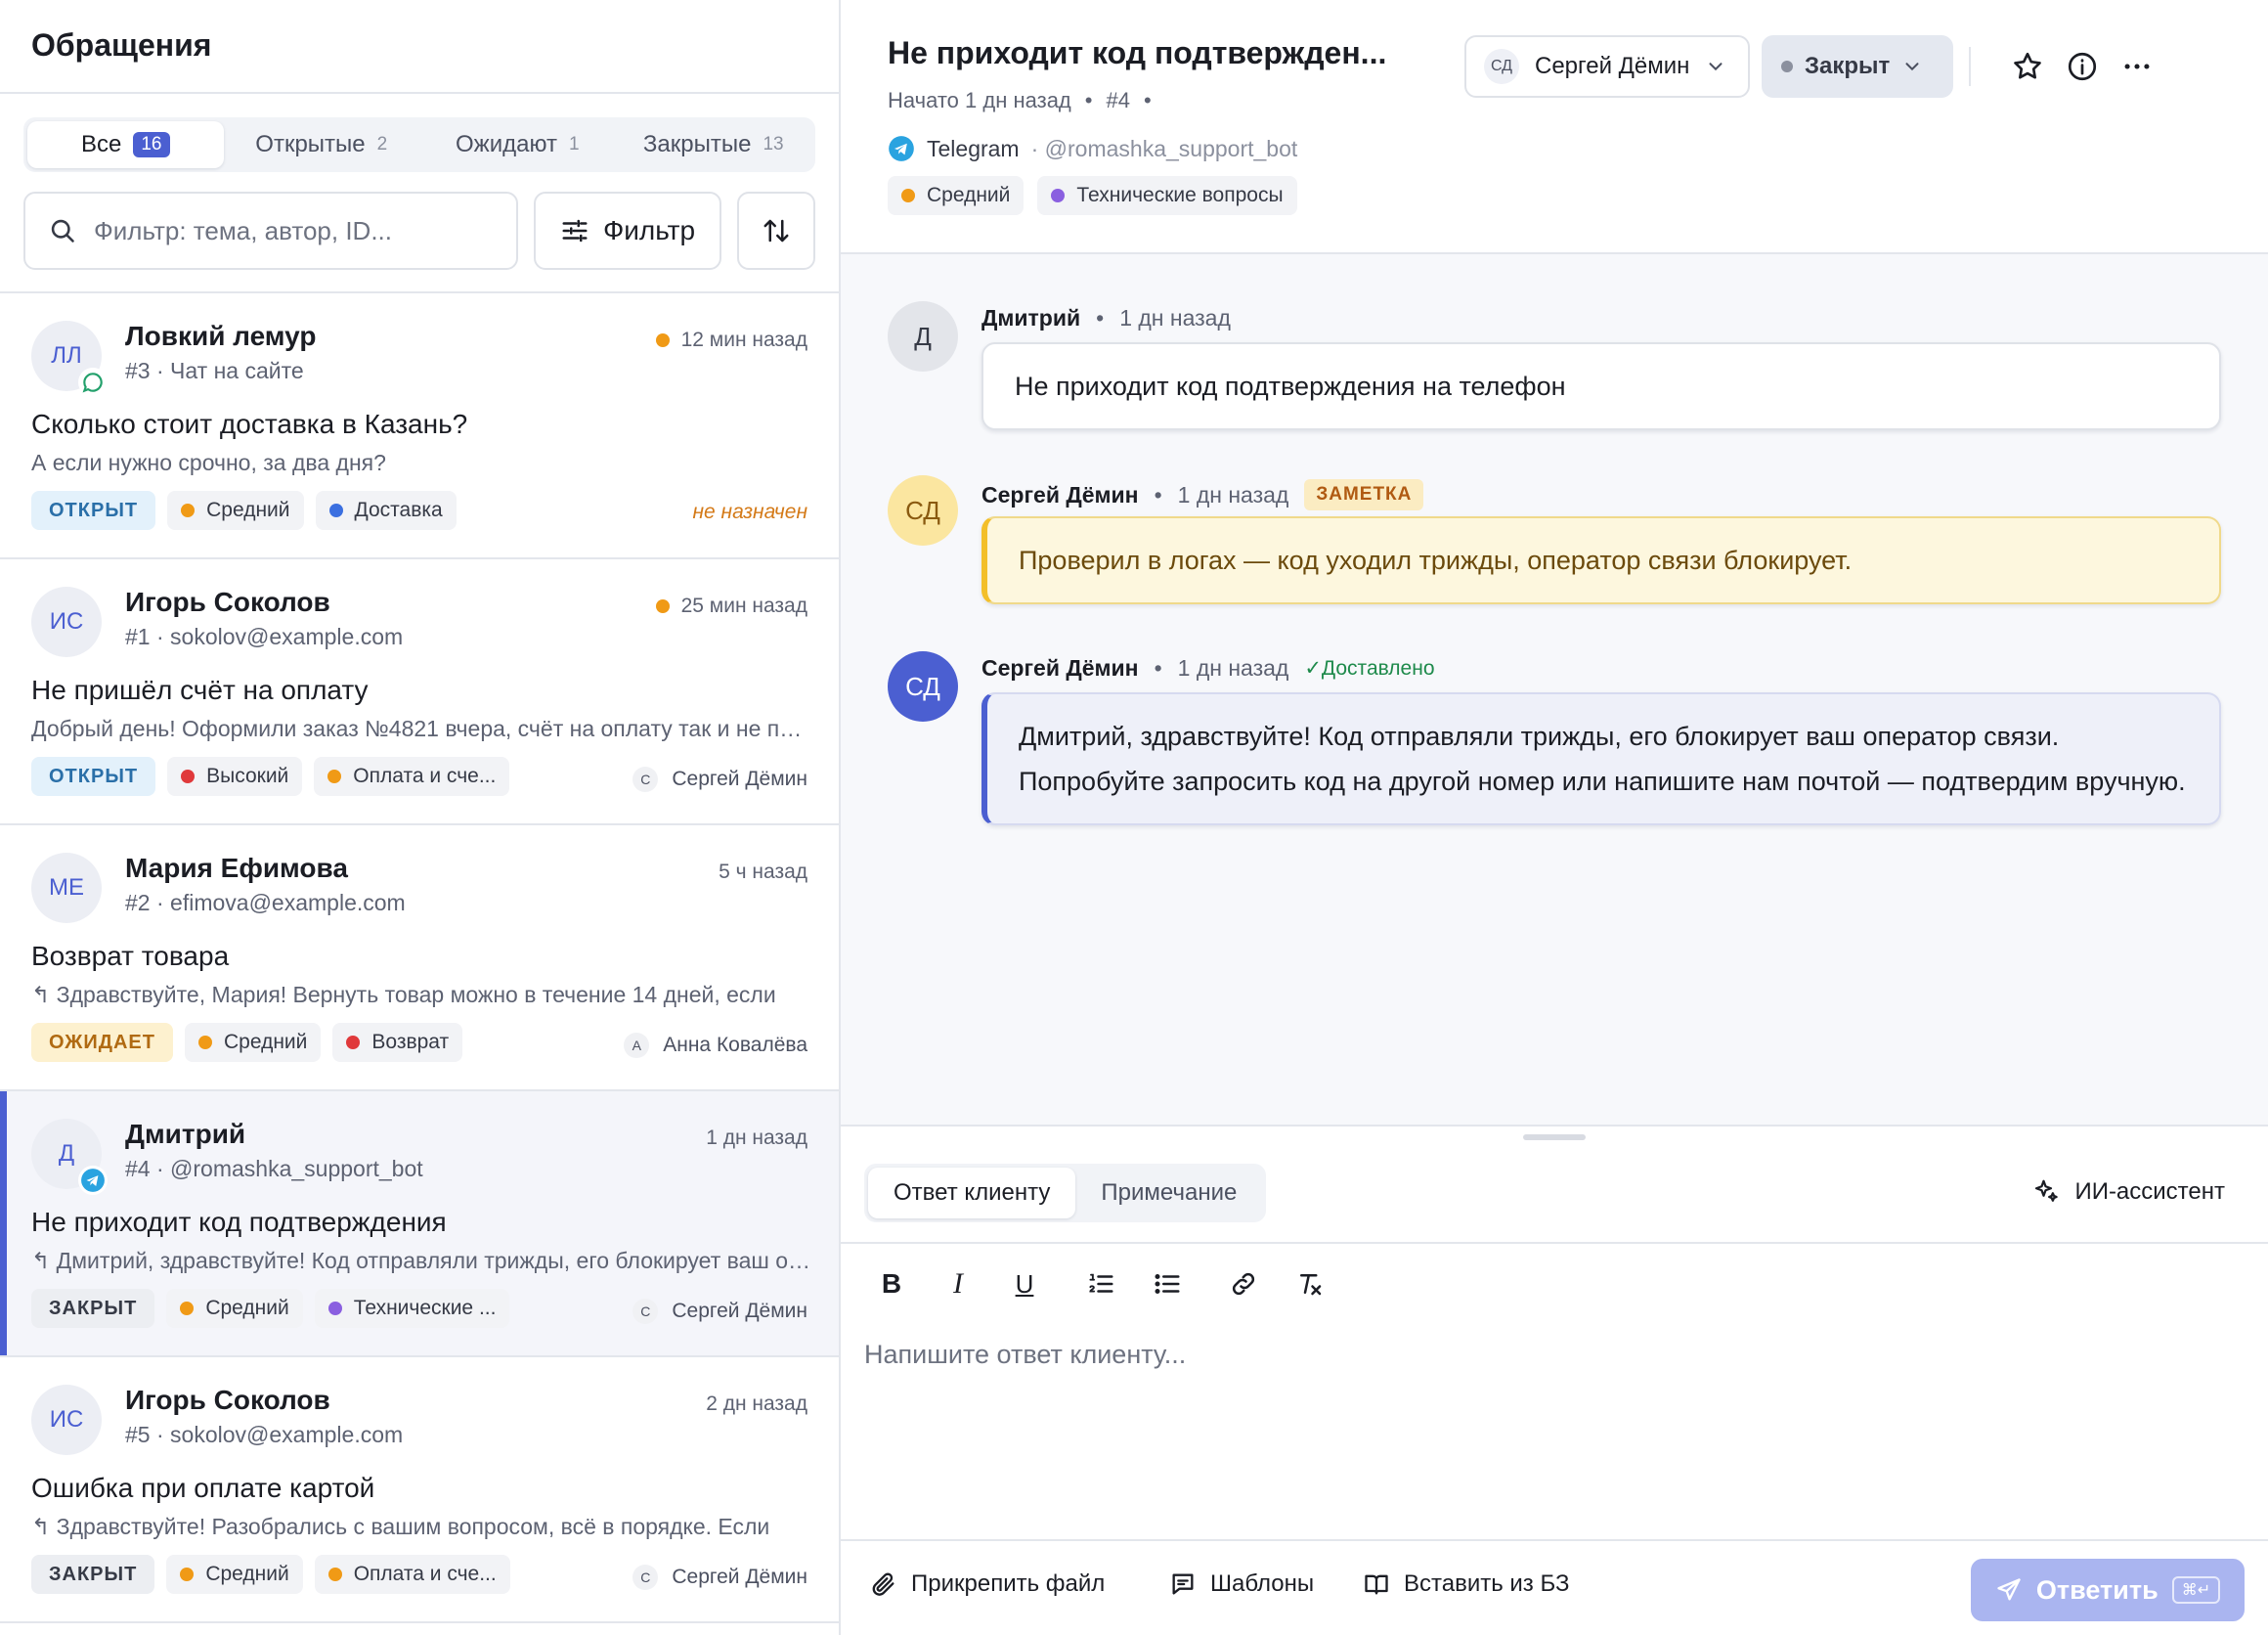 The width and height of the screenshot is (2268, 1635). Describe the element at coordinates (249, 424) in the screenshot. I see `ticket-subject: Сколько стоит доставка в Казань?` at that location.